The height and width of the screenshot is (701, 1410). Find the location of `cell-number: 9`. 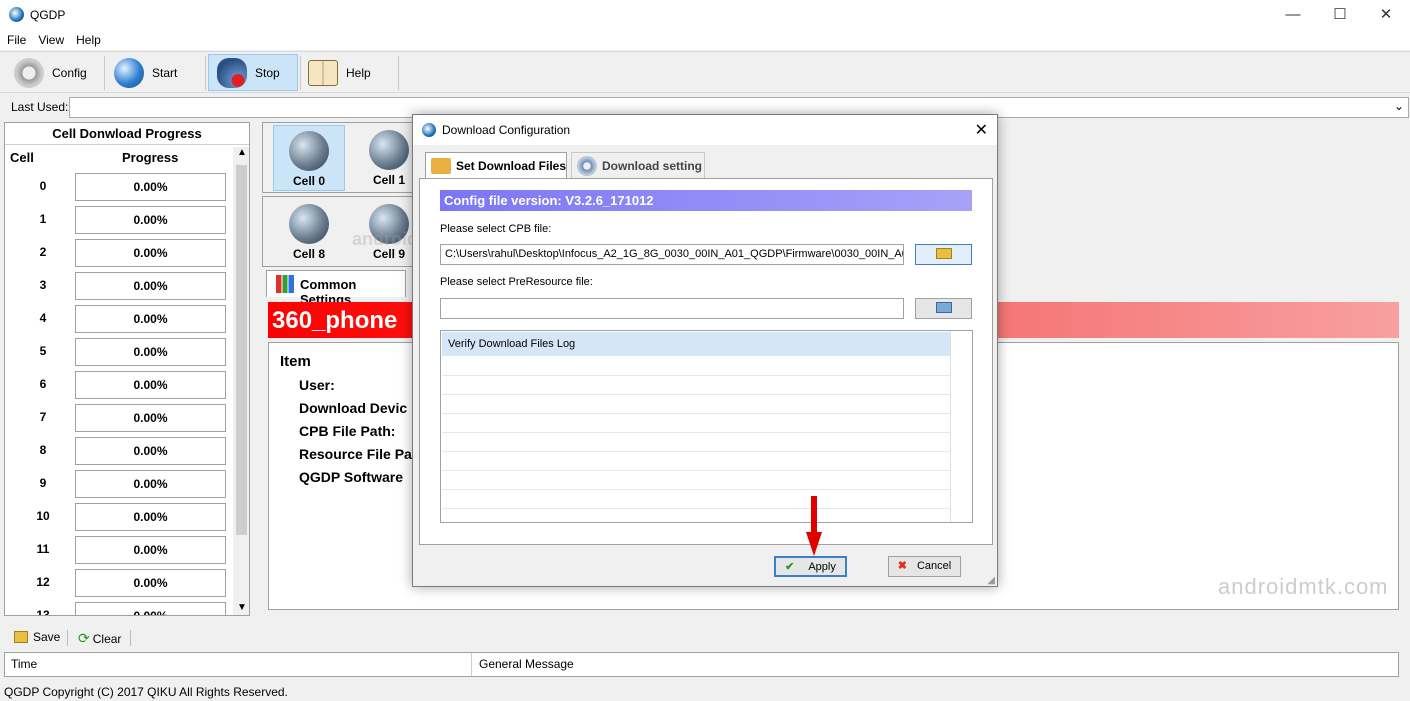

cell-number: 9 is located at coordinates (43, 483).